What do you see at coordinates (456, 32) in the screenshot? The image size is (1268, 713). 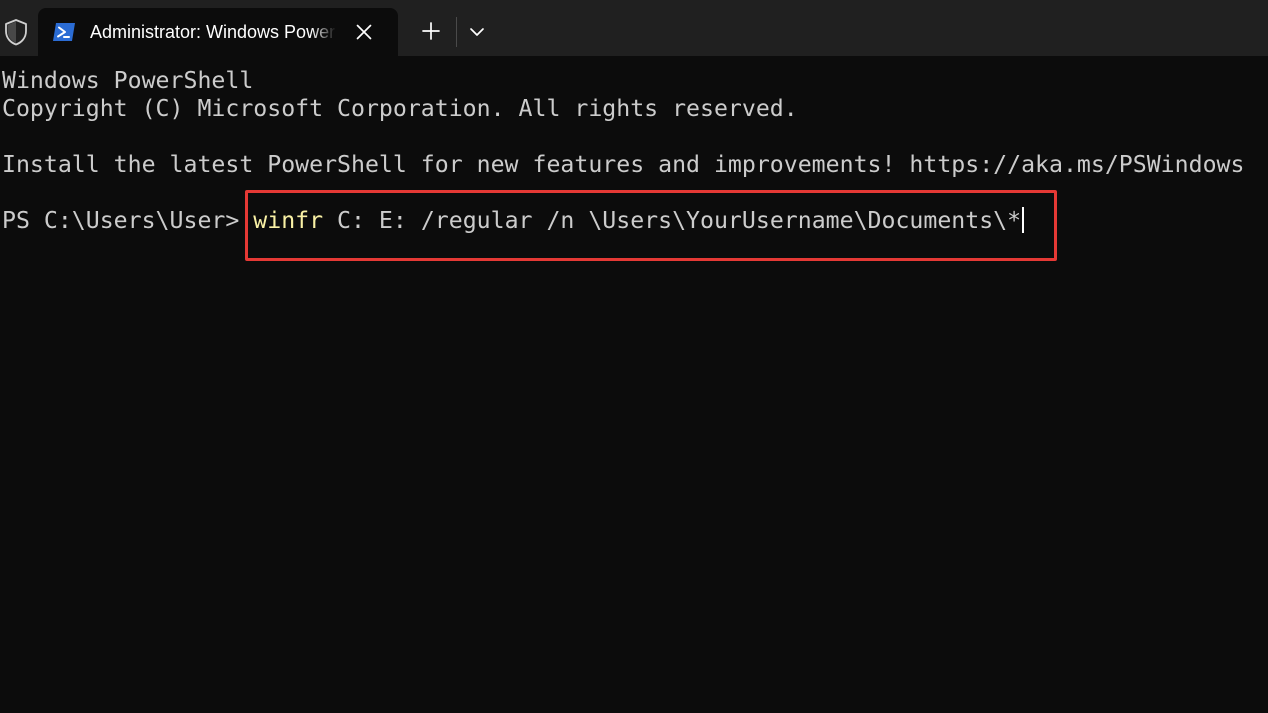 I see `titlebar-divider` at bounding box center [456, 32].